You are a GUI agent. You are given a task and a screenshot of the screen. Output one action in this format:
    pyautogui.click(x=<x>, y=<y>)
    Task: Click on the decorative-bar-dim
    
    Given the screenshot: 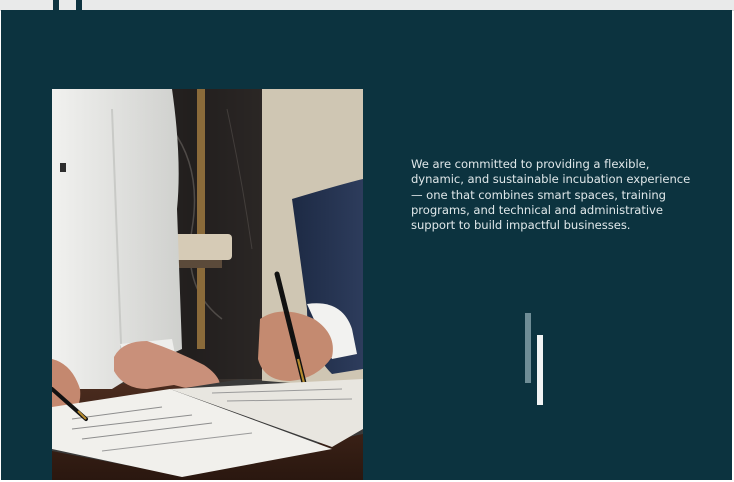 What is the action you would take?
    pyautogui.click(x=528, y=348)
    